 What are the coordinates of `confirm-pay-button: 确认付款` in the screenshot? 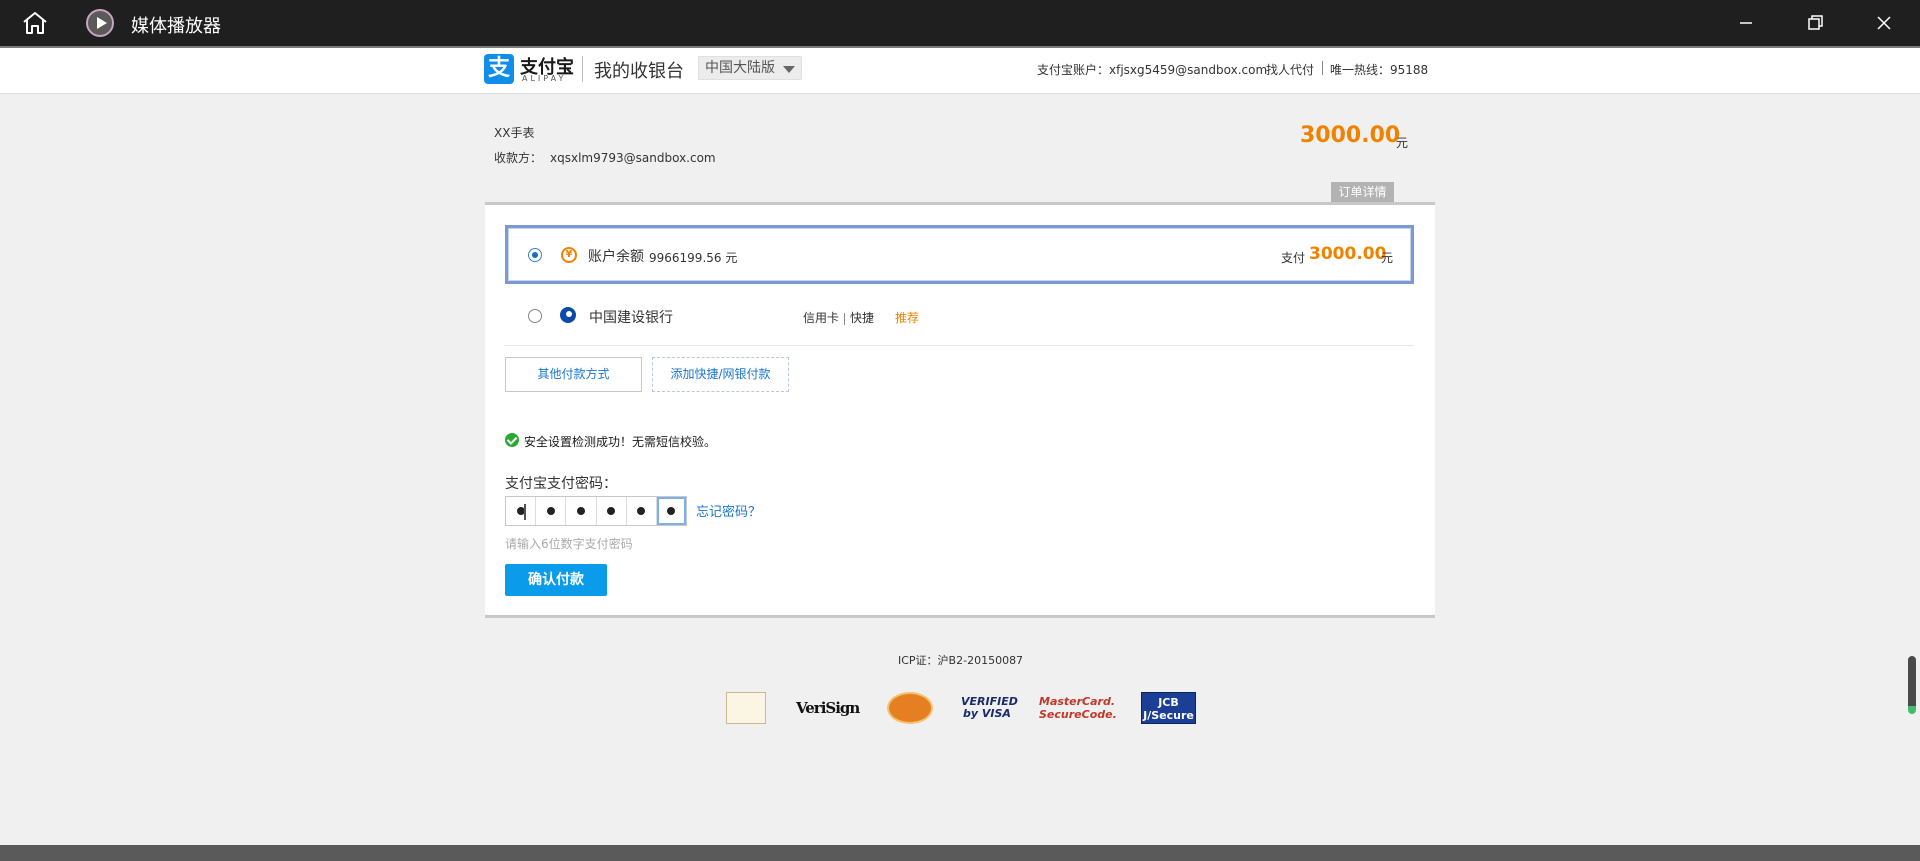 It's located at (556, 580).